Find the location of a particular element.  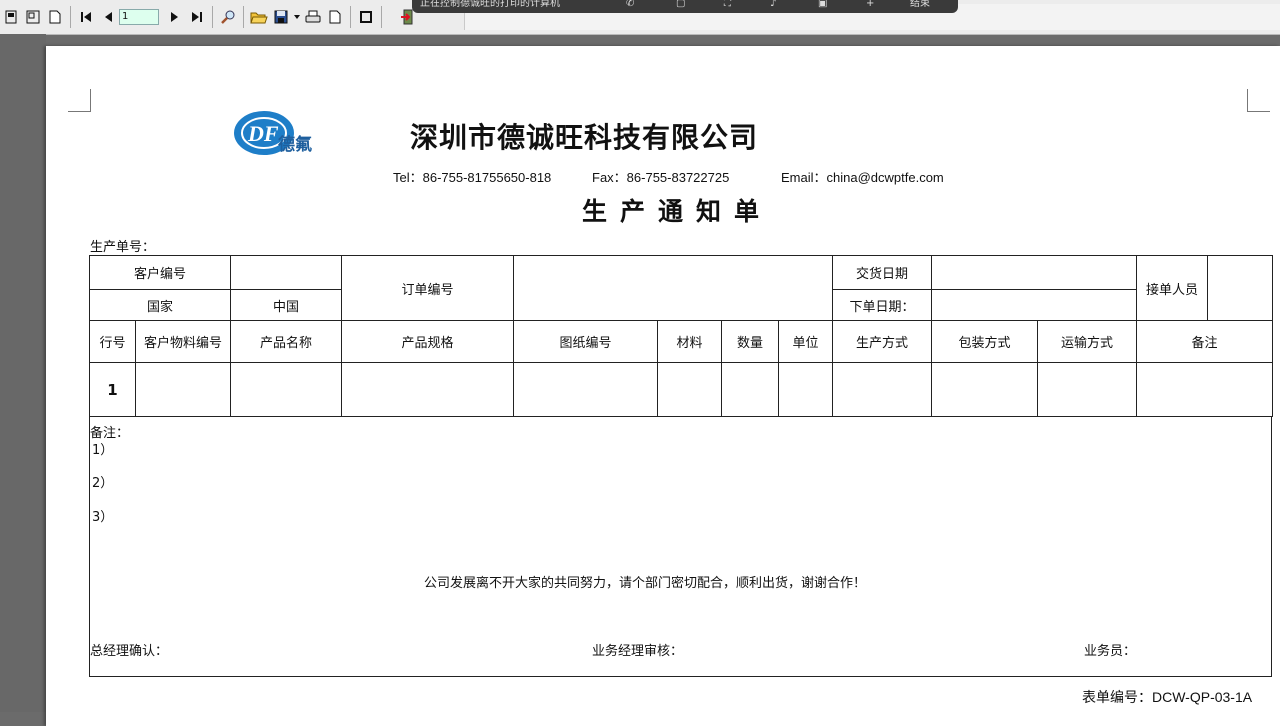

remote-control-title: 正在控制德诚旺的打印的计算机 is located at coordinates (490, 4).